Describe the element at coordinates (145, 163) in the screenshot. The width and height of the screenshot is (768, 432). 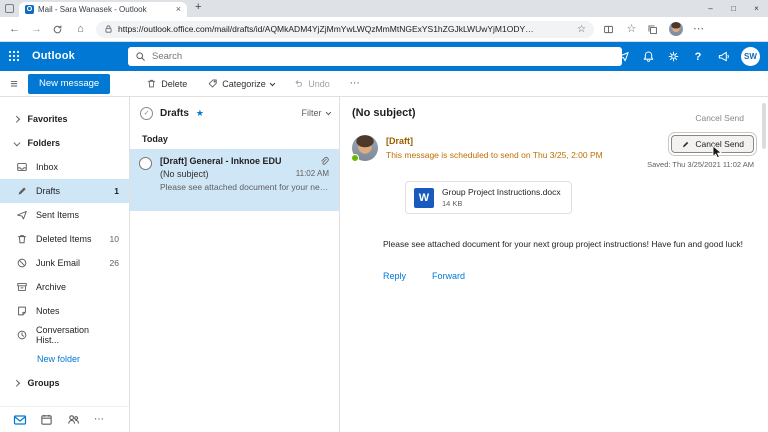
I see `message-checkbox` at that location.